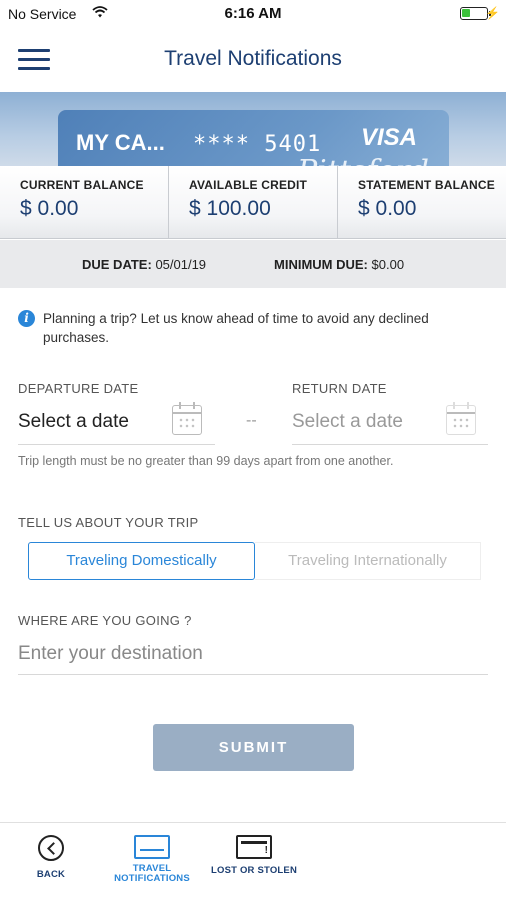  Describe the element at coordinates (141, 561) in the screenshot. I see `traveling-domestically-button: Traveling Domestically` at that location.